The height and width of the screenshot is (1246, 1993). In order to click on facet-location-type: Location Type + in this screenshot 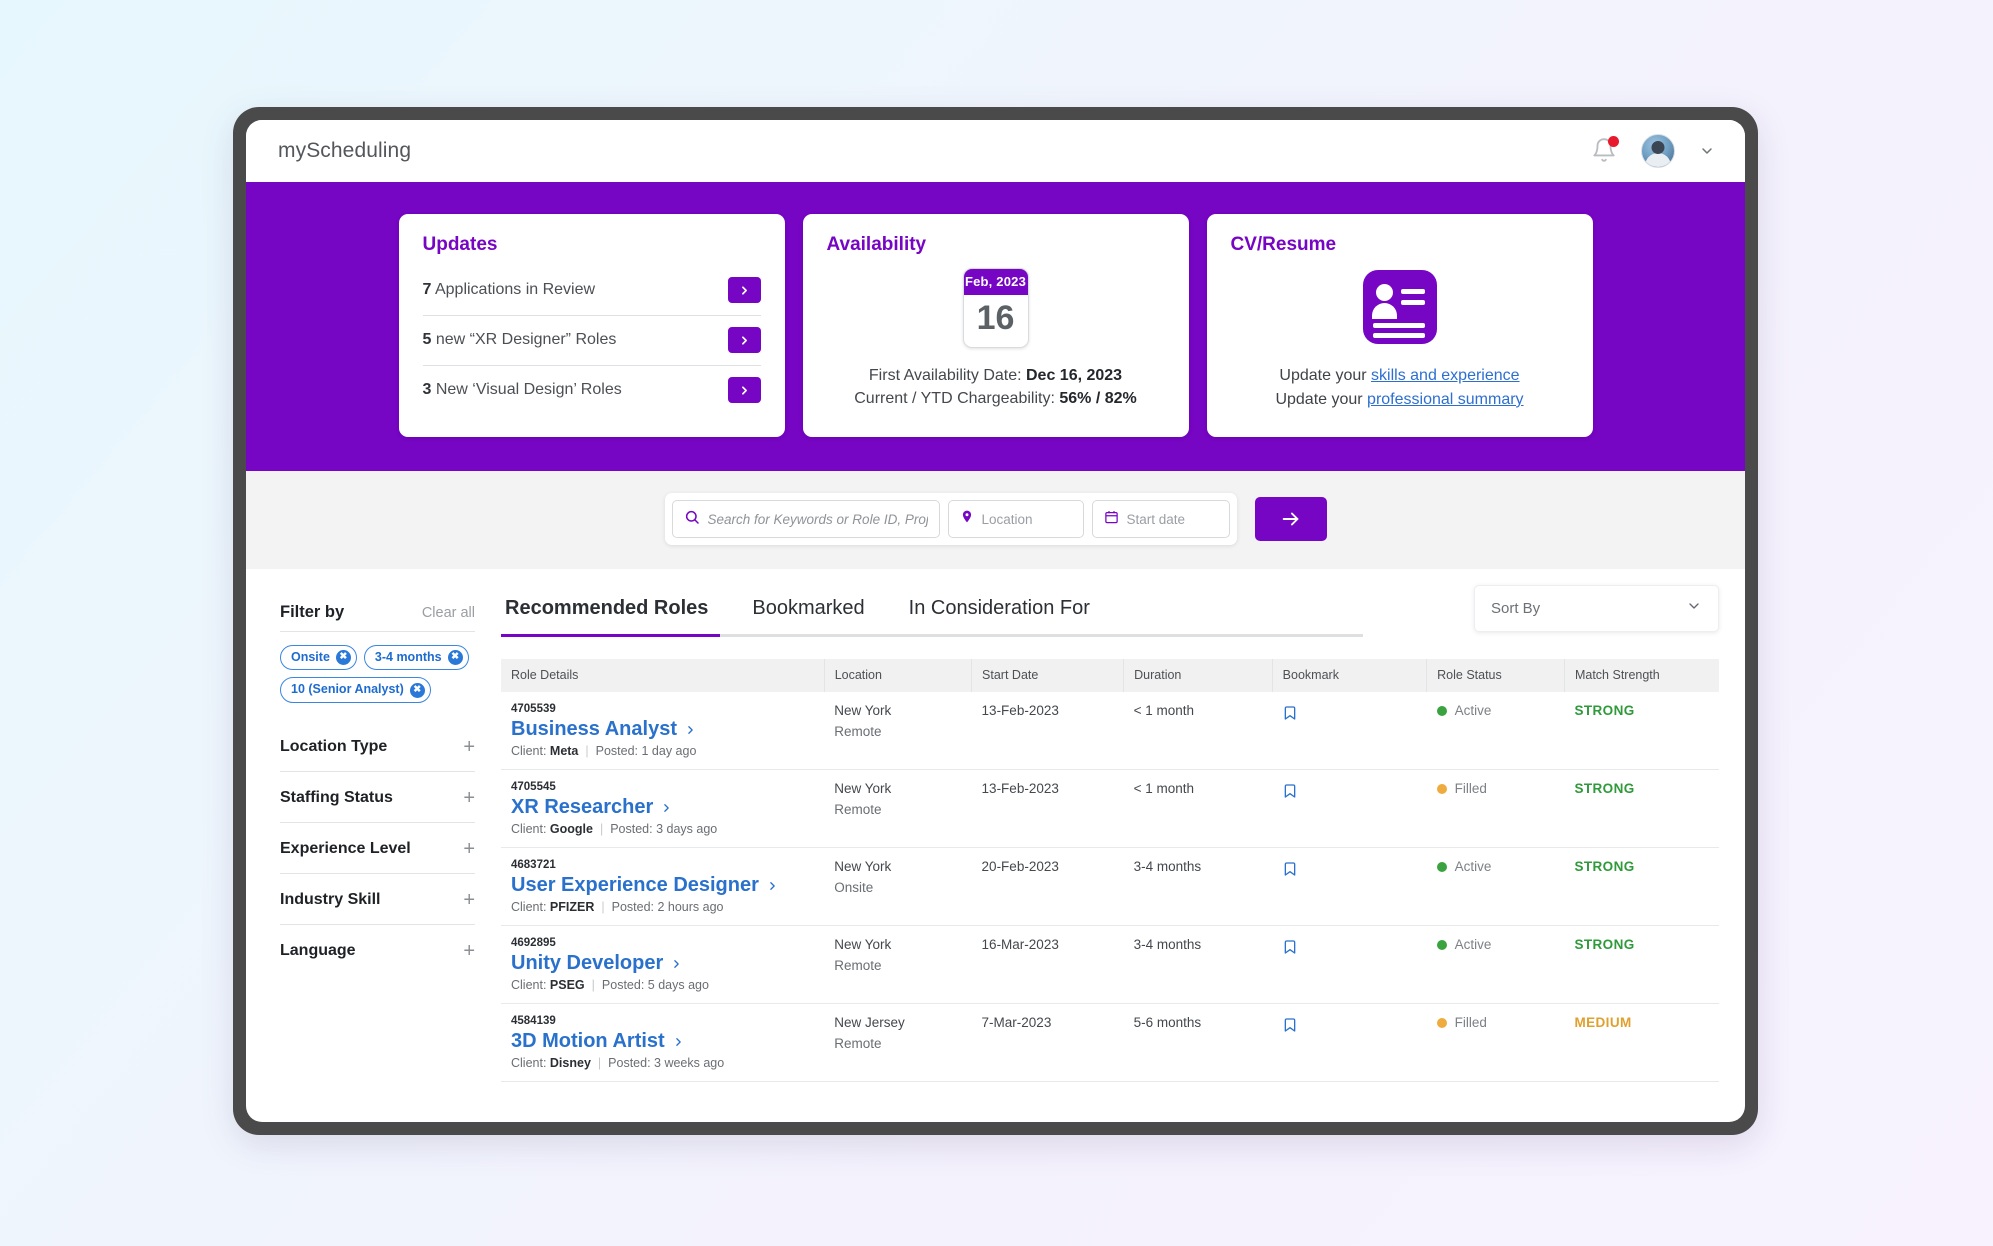, I will do `click(377, 746)`.